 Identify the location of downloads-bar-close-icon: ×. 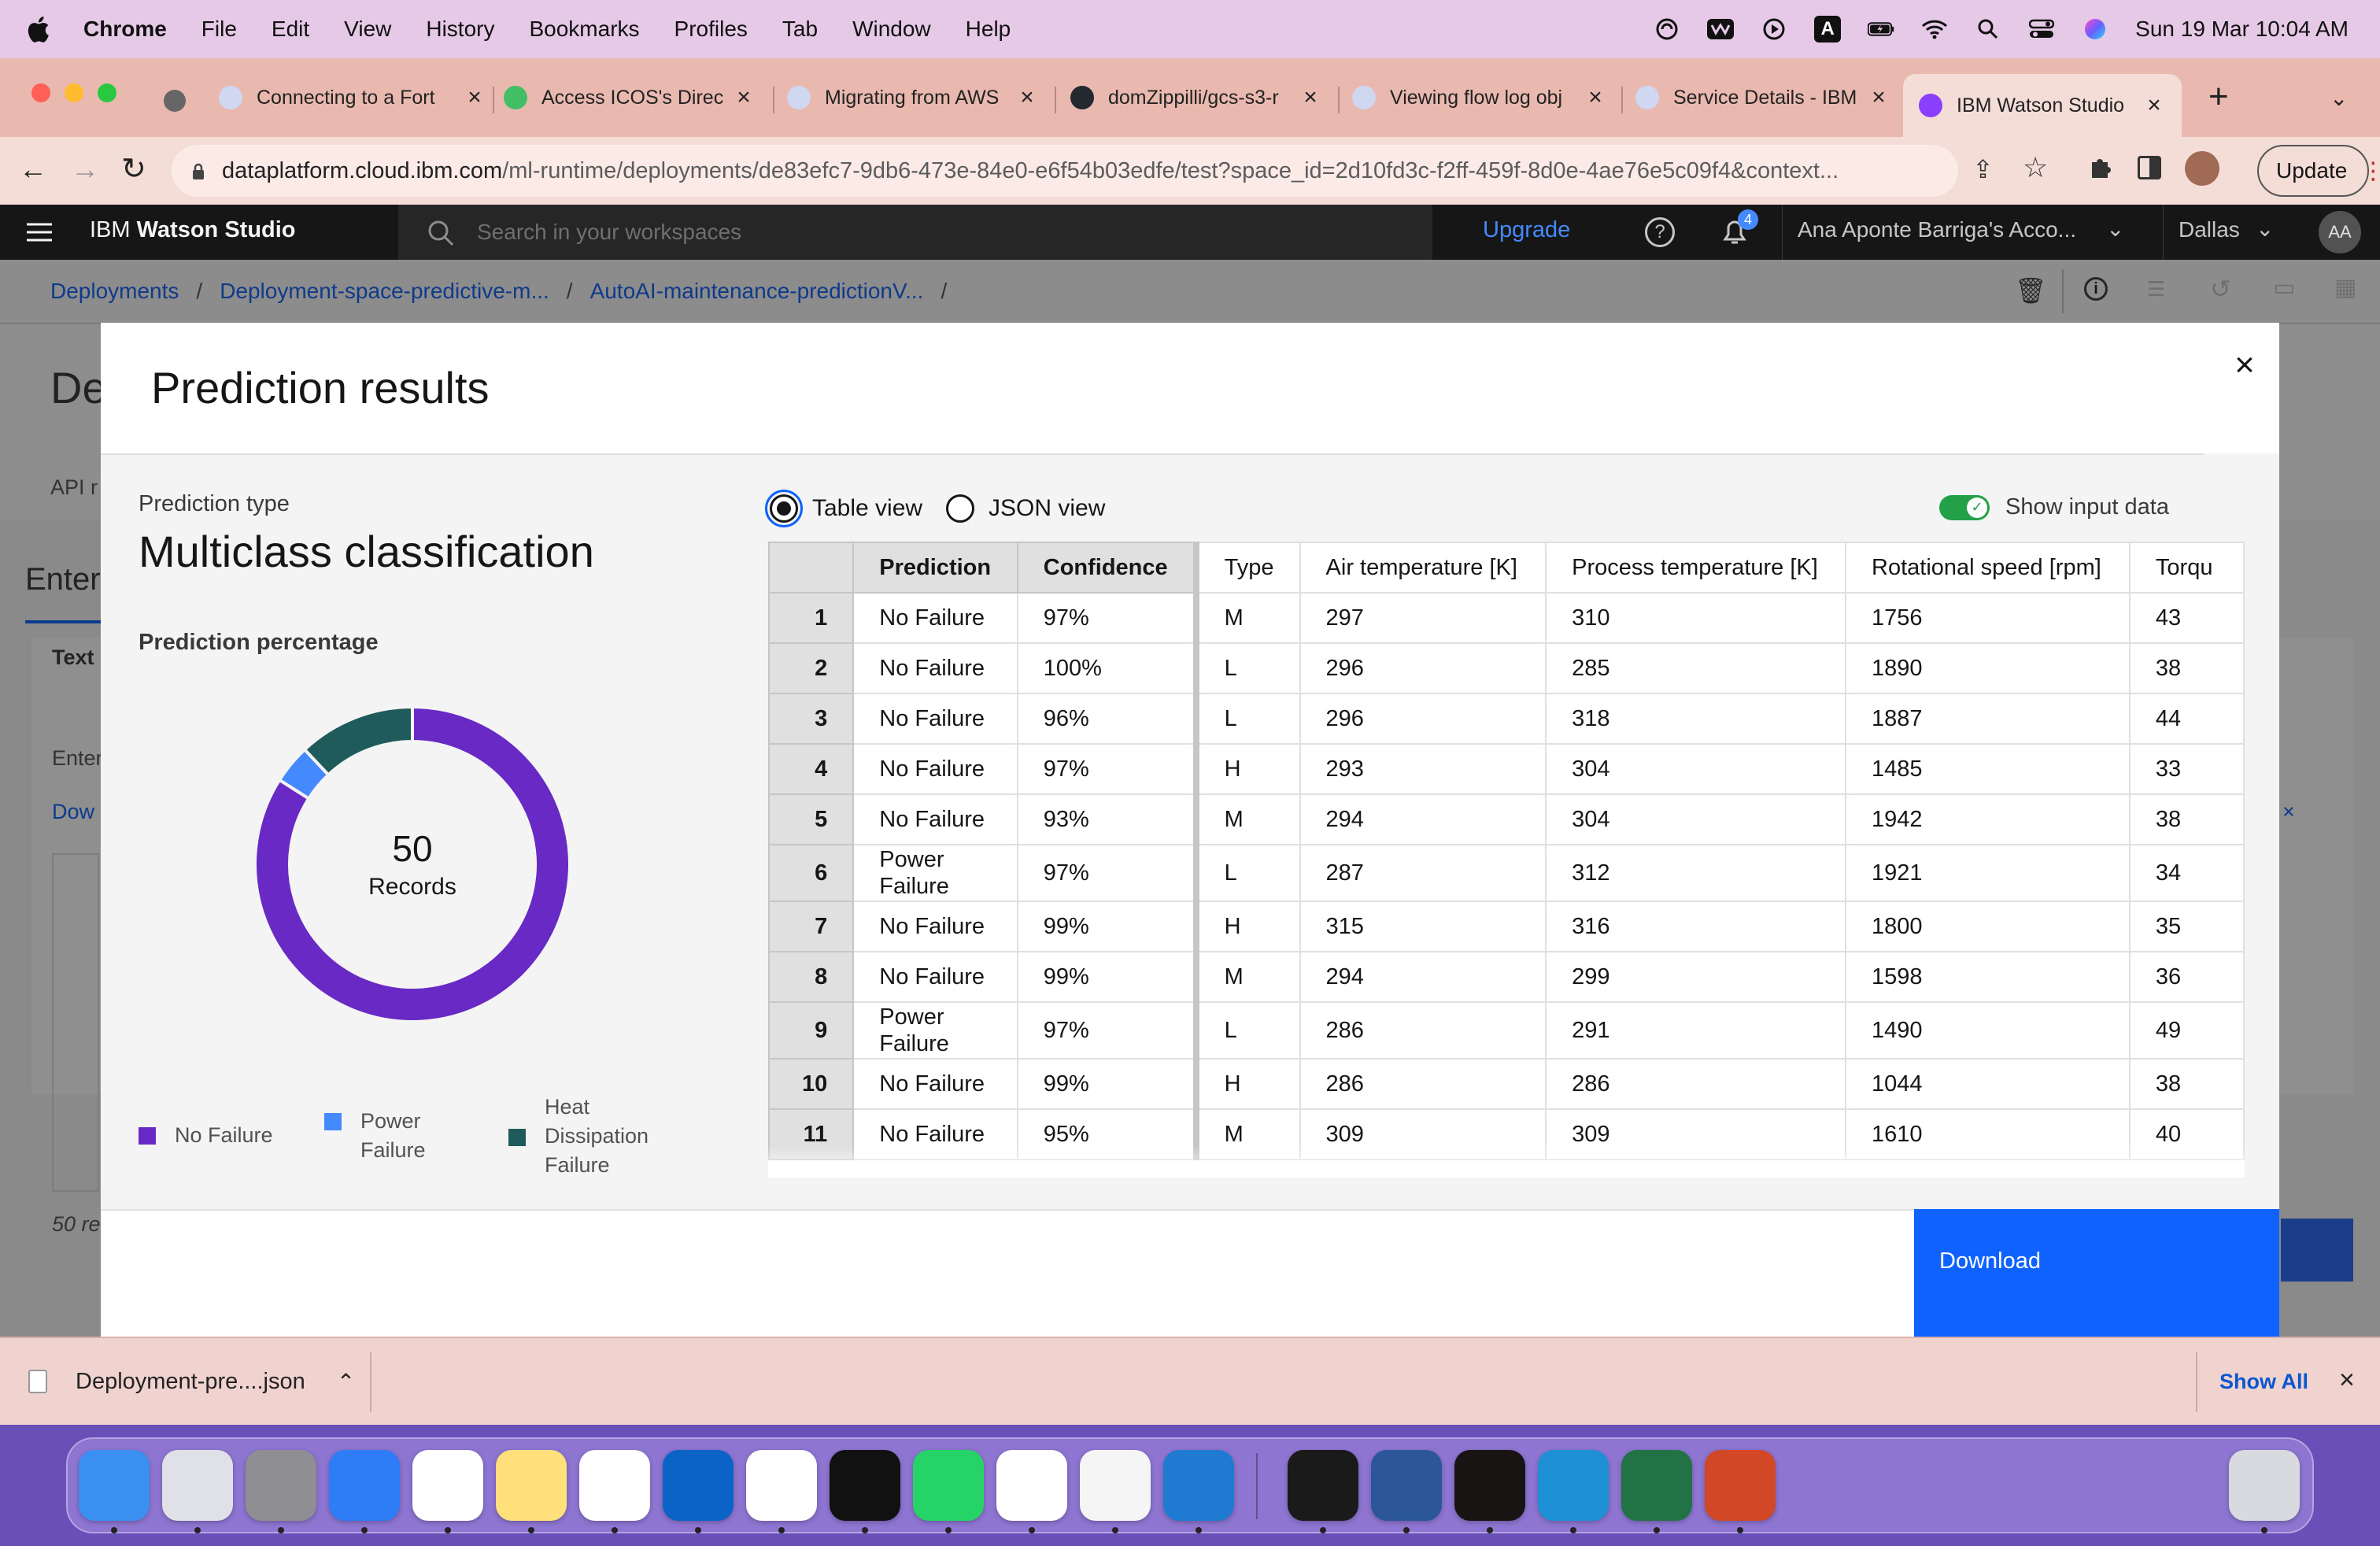
(2347, 1380).